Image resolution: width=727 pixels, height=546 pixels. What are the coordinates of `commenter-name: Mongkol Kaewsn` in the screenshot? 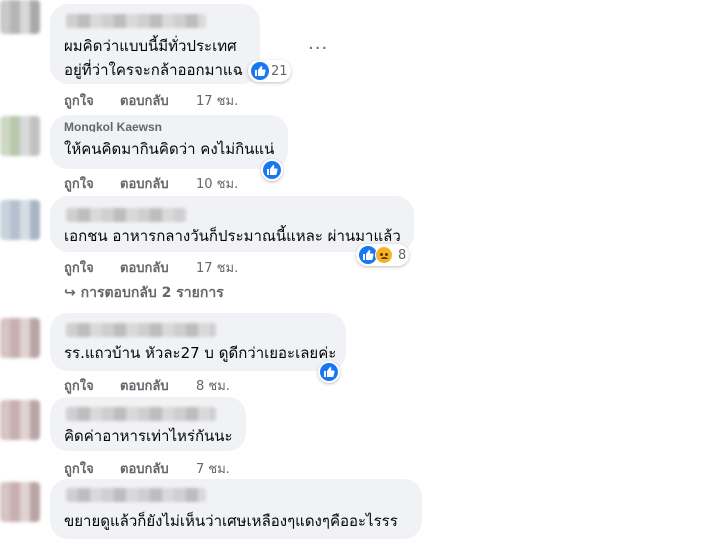 It's located at (113, 126).